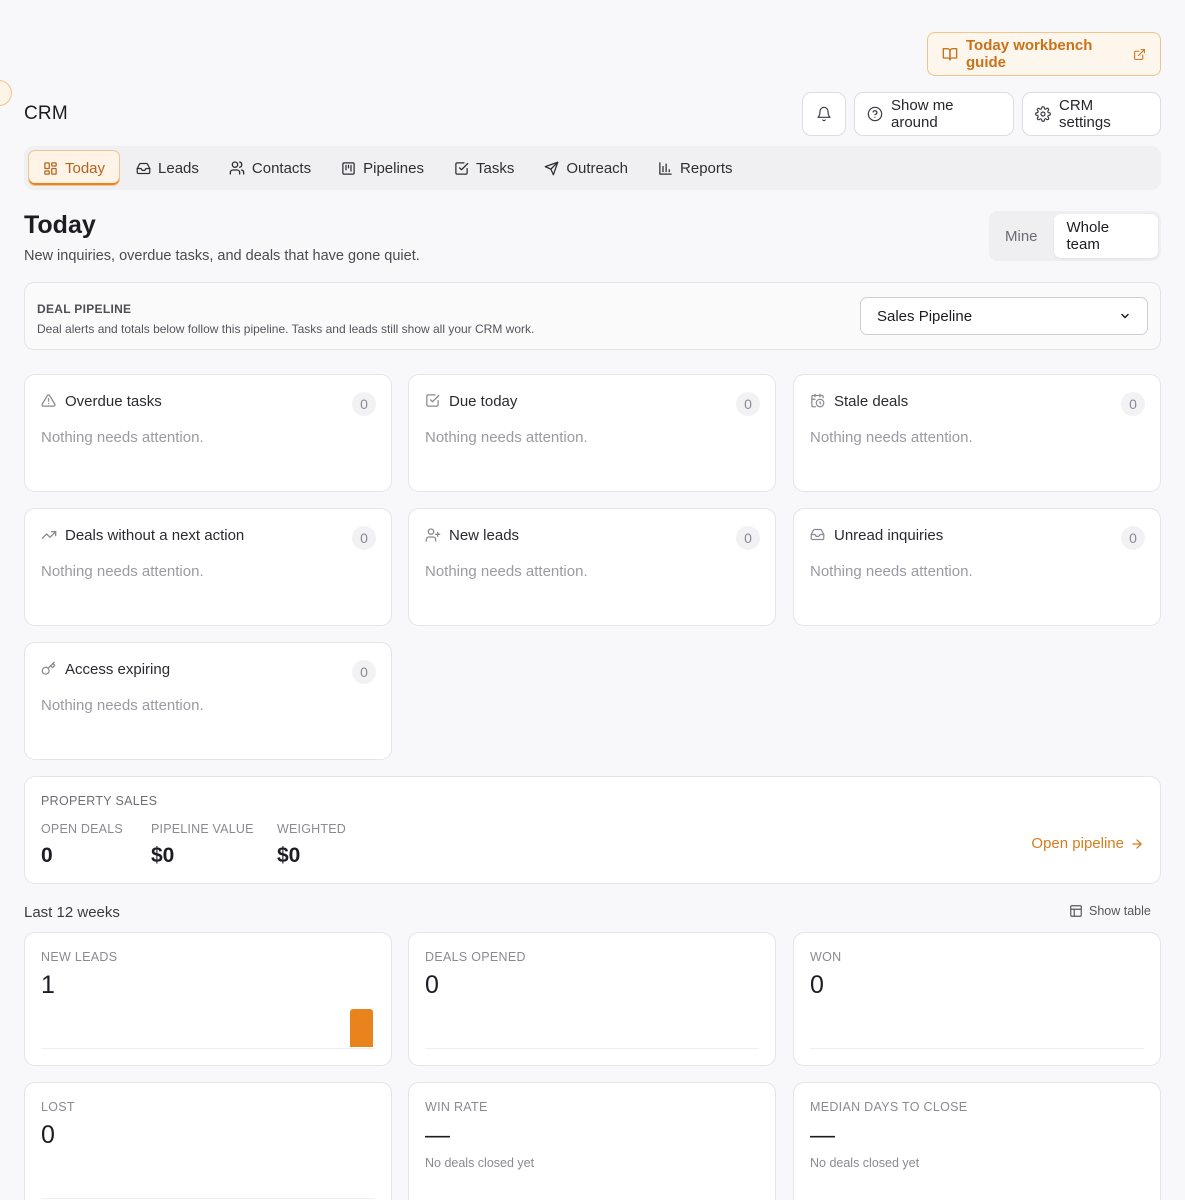  Describe the element at coordinates (456, 1107) in the screenshot. I see `metric-label: WIN RATE` at that location.